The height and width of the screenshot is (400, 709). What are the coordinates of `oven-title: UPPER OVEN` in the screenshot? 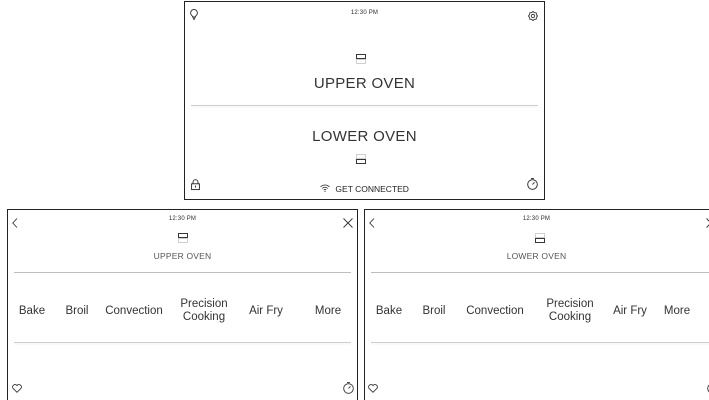 It's located at (182, 256).